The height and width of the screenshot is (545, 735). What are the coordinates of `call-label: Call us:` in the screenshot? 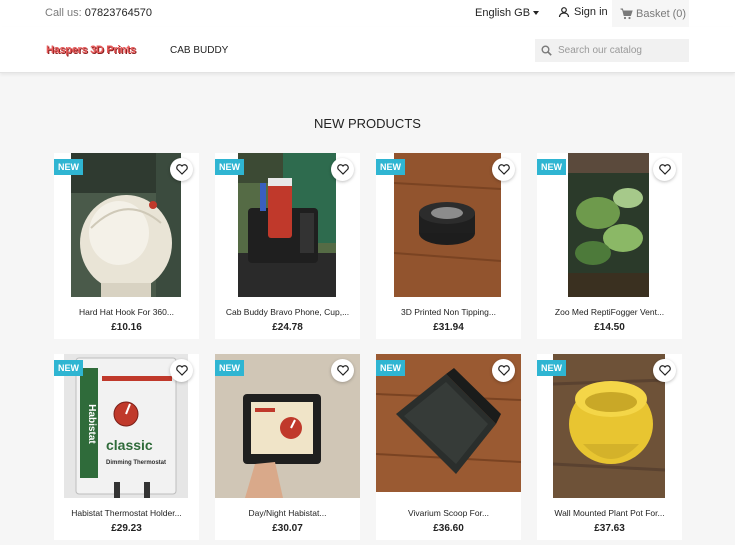 It's located at (63, 13).